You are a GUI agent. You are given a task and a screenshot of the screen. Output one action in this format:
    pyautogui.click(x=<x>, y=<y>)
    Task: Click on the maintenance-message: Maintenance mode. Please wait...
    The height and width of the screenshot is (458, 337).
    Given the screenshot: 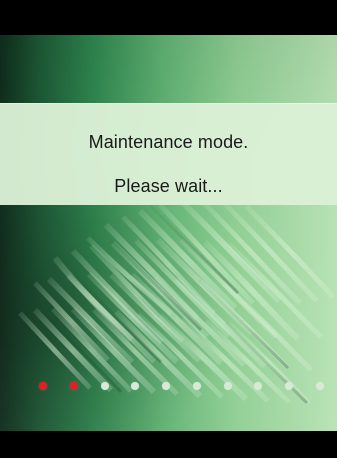 What is the action you would take?
    pyautogui.click(x=169, y=153)
    